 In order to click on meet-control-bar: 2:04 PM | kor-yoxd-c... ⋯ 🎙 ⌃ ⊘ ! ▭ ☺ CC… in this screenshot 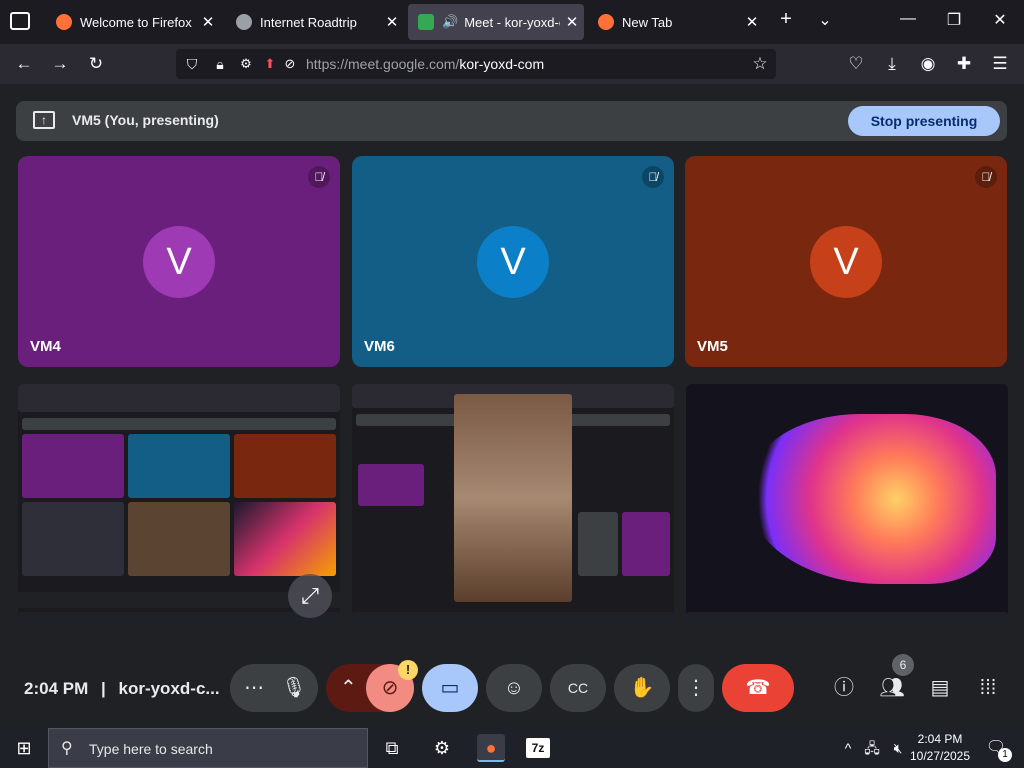, I will do `click(512, 686)`.